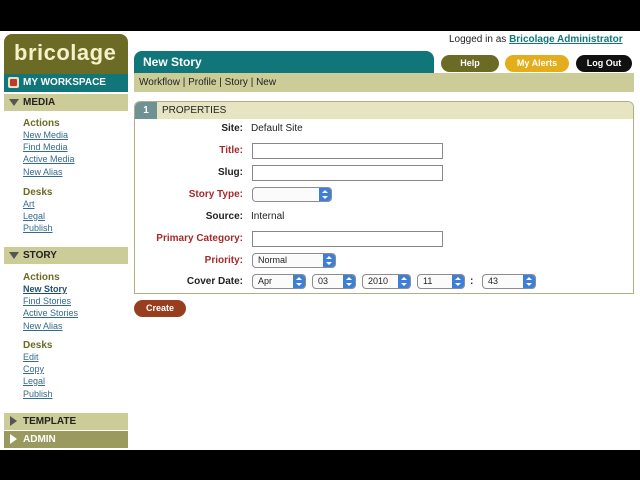 The image size is (640, 480). I want to click on page-title-tab: New Story, so click(284, 62).